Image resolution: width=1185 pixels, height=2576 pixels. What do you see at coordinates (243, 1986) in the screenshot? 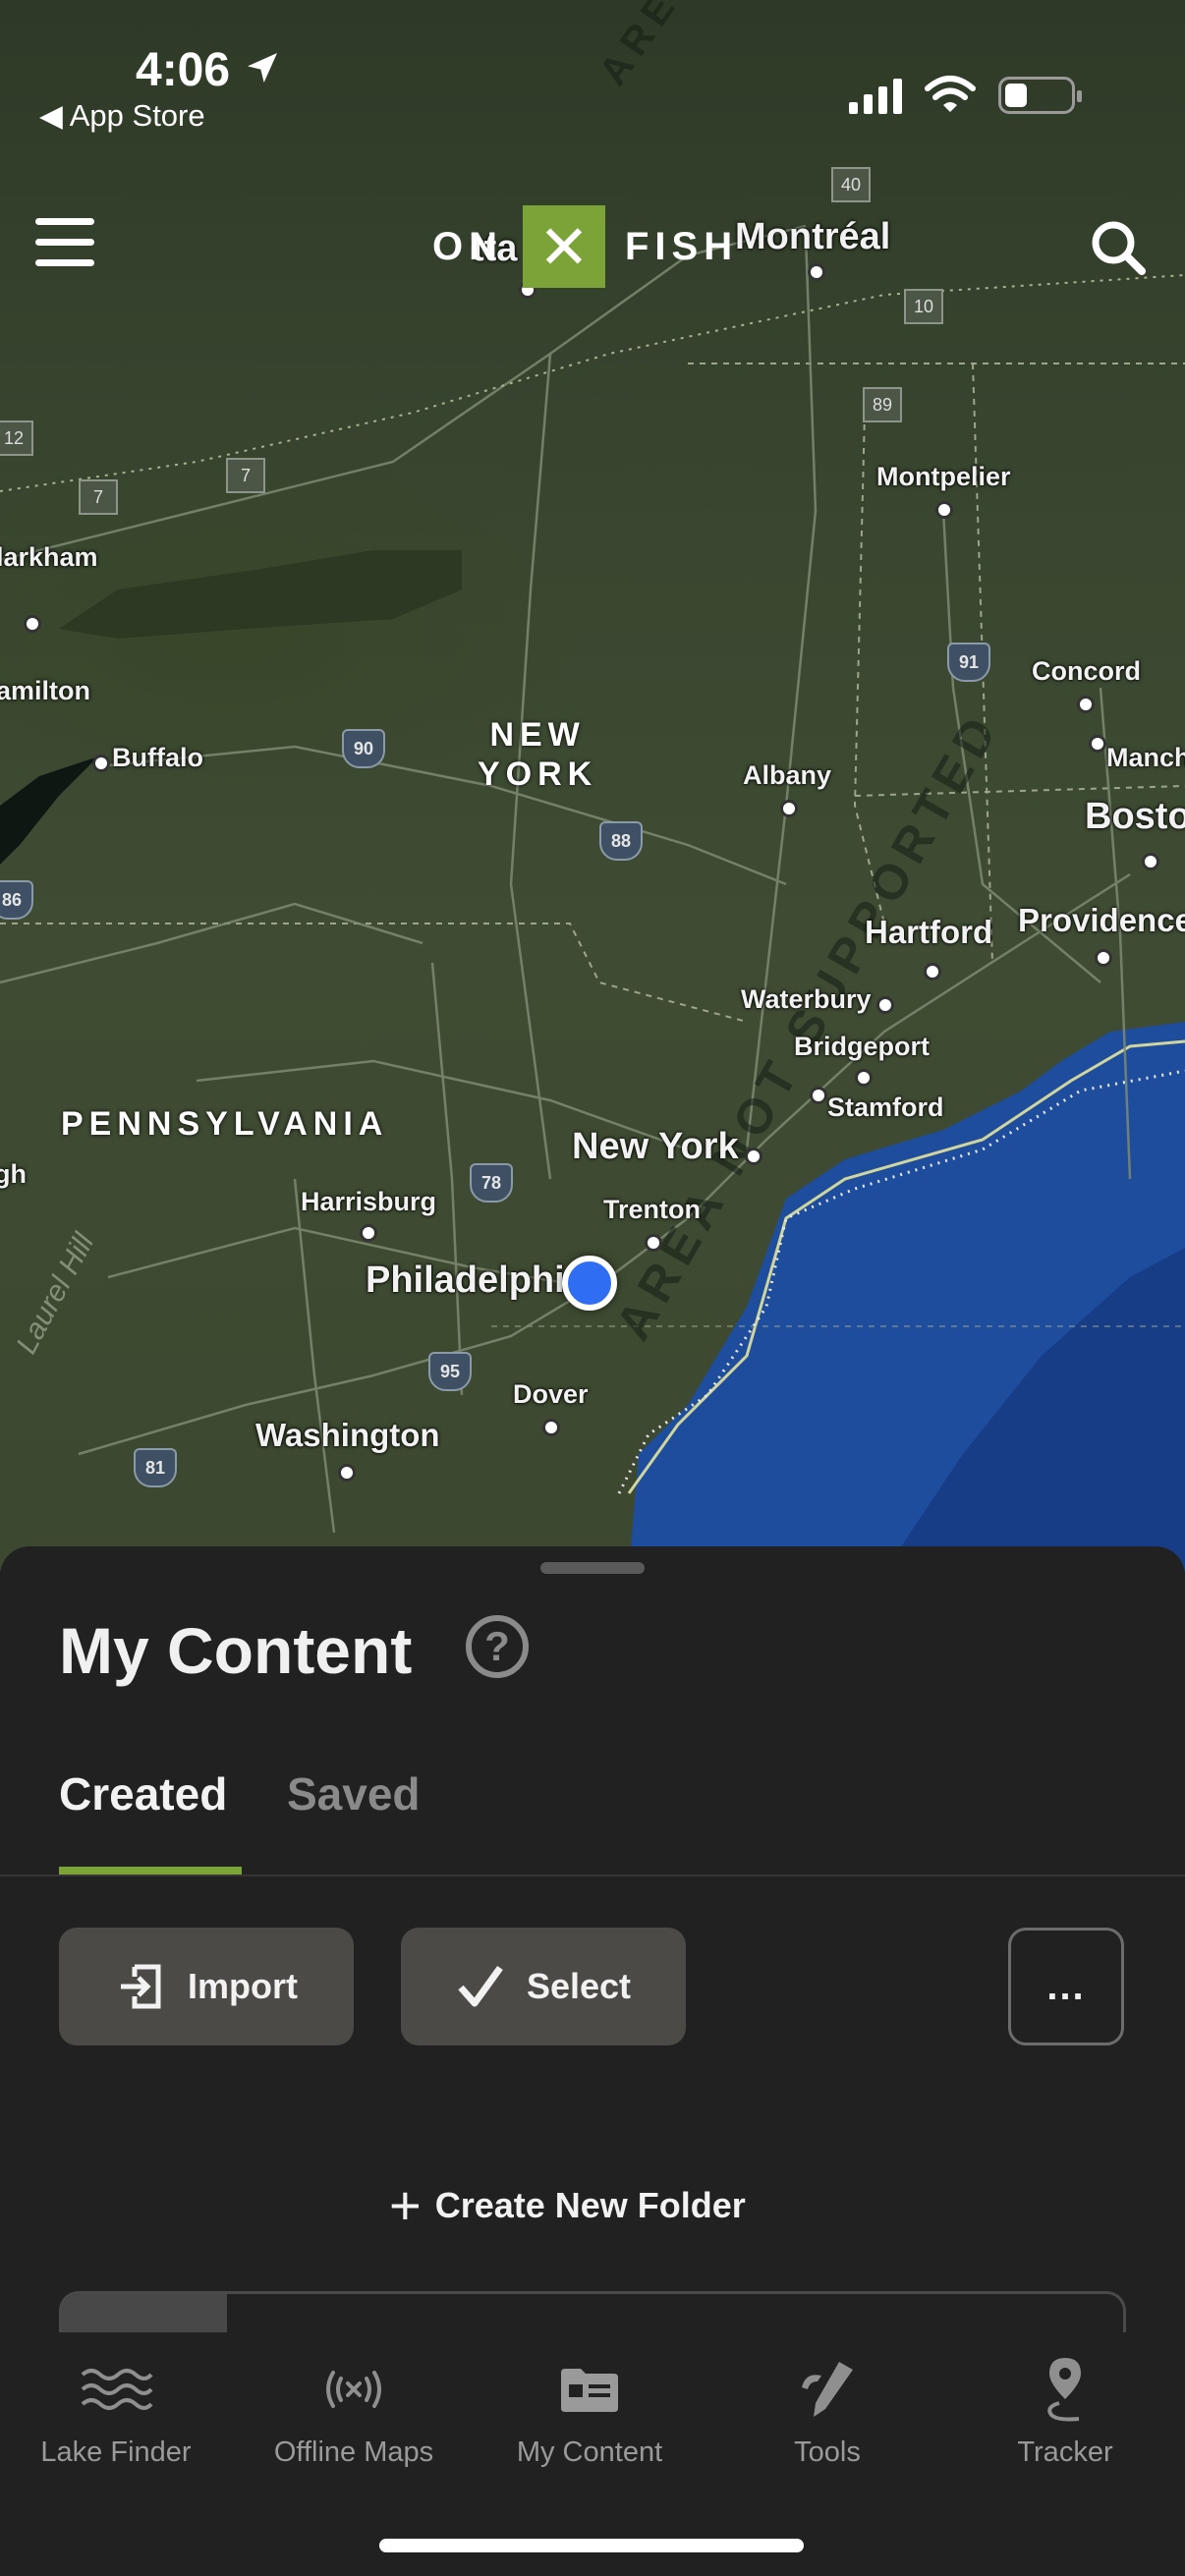
I see `import-label: Import` at bounding box center [243, 1986].